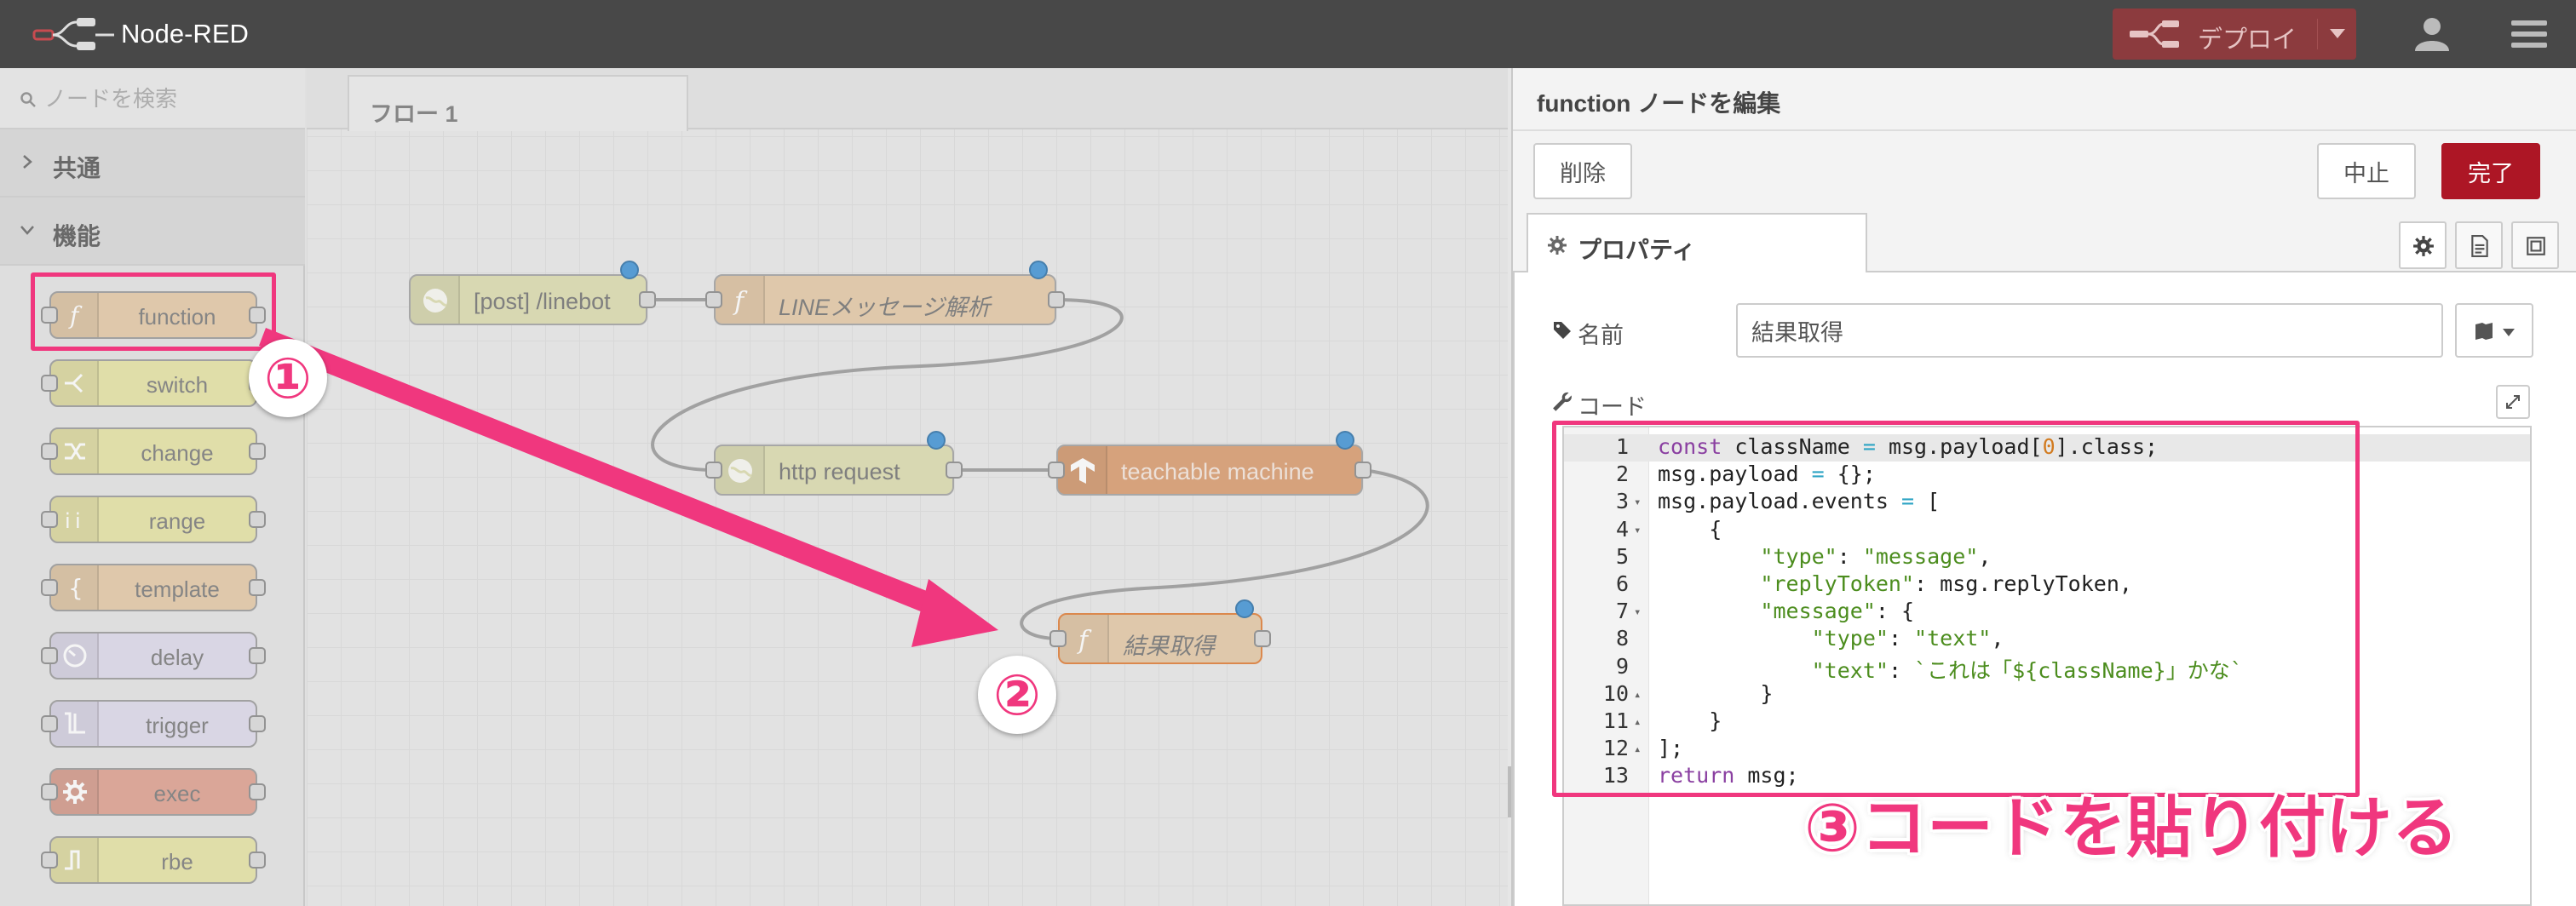 This screenshot has height=906, width=2576. What do you see at coordinates (1017, 695) in the screenshot?
I see `step-2-marker: ②` at bounding box center [1017, 695].